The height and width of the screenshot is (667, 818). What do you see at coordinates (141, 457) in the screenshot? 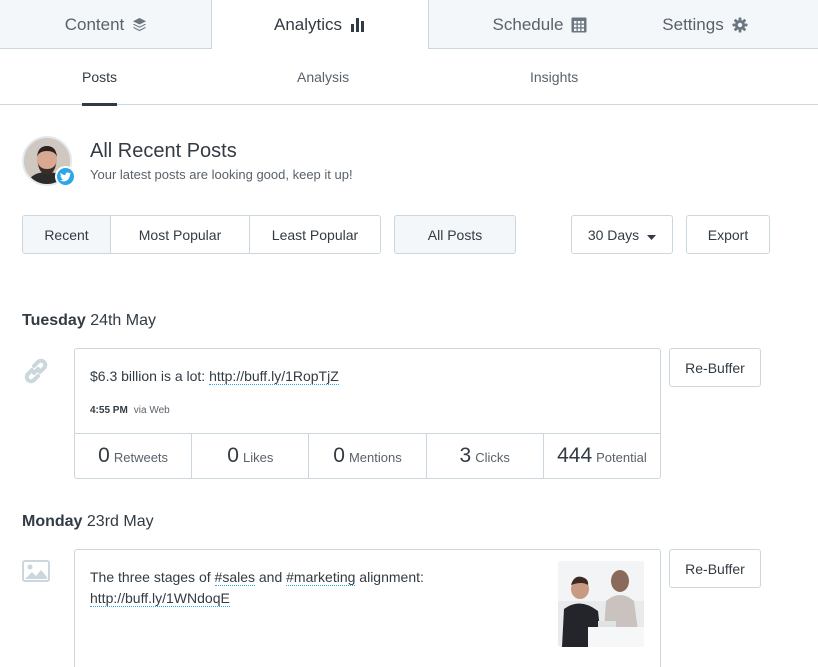
I see `stat-label: Retweets` at bounding box center [141, 457].